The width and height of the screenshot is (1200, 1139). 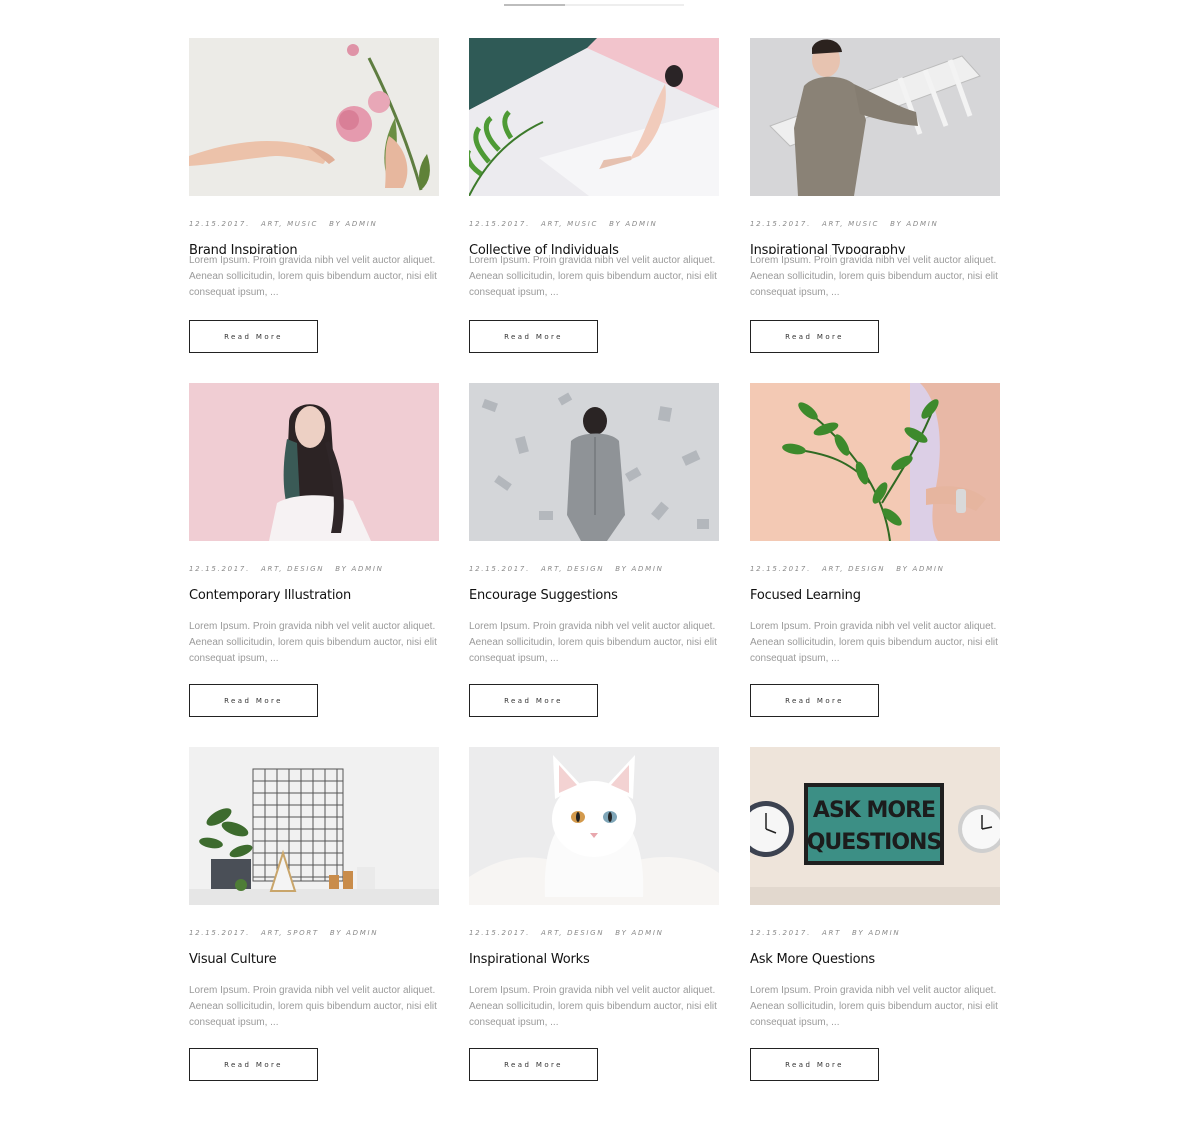 What do you see at coordinates (233, 959) in the screenshot?
I see `post-title: Visual Culture` at bounding box center [233, 959].